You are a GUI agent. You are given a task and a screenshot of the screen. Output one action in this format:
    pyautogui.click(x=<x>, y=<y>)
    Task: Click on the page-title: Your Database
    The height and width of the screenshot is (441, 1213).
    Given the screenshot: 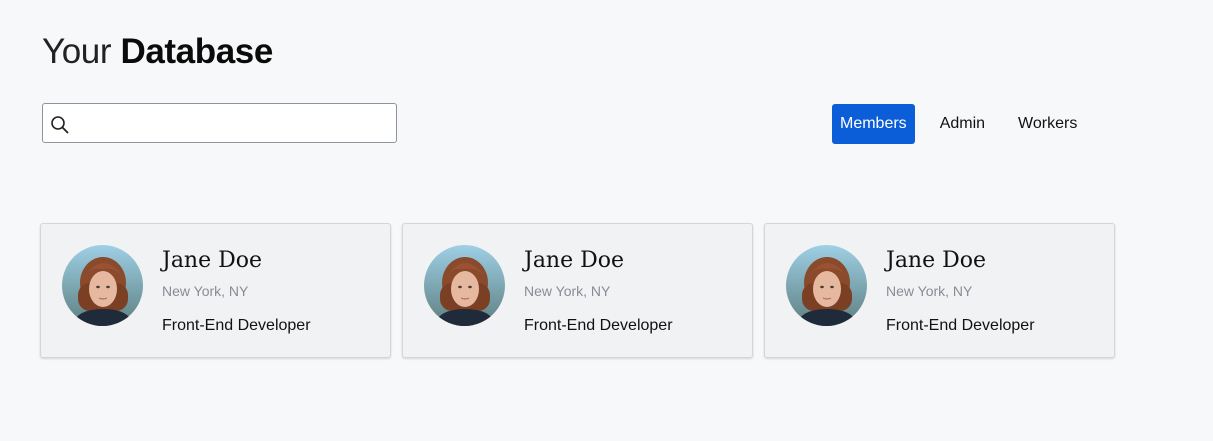 What is the action you would take?
    pyautogui.click(x=157, y=52)
    